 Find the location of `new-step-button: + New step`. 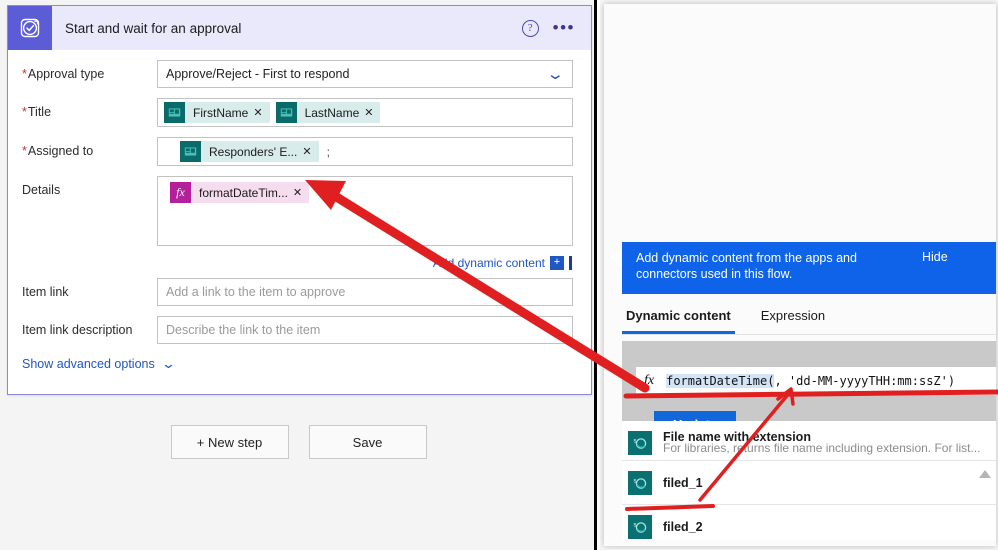

new-step-button: + New step is located at coordinates (229, 442).